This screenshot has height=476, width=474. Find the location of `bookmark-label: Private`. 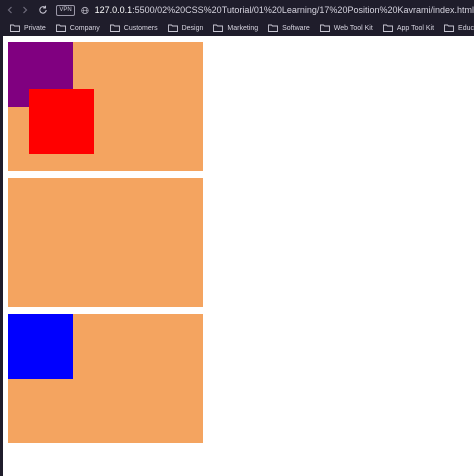

bookmark-label: Private is located at coordinates (35, 28).